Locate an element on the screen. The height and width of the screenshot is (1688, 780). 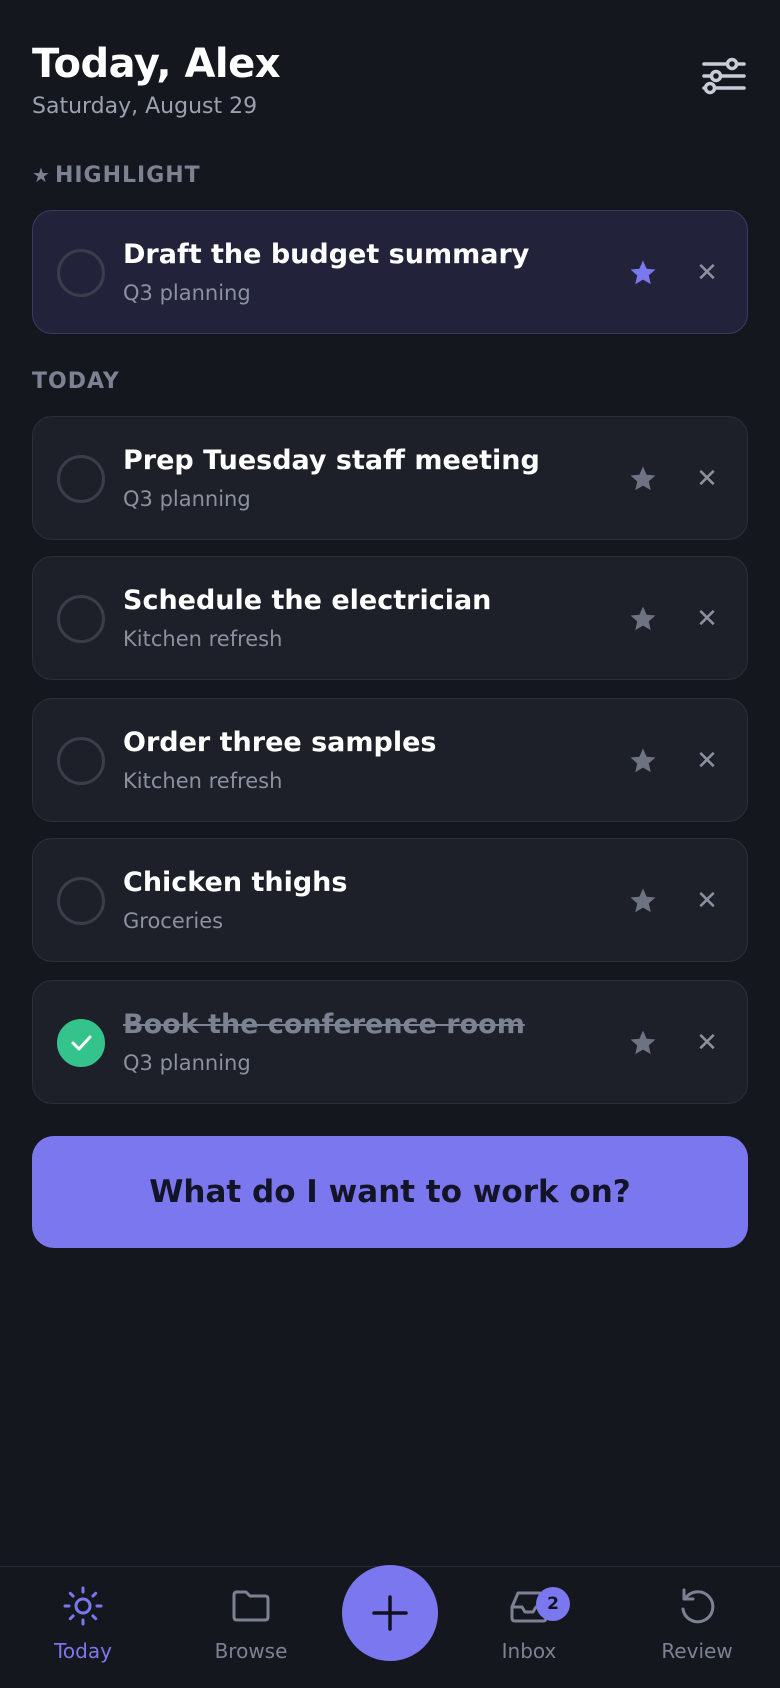
inbox-count-badge: 2 is located at coordinates (553, 1604).